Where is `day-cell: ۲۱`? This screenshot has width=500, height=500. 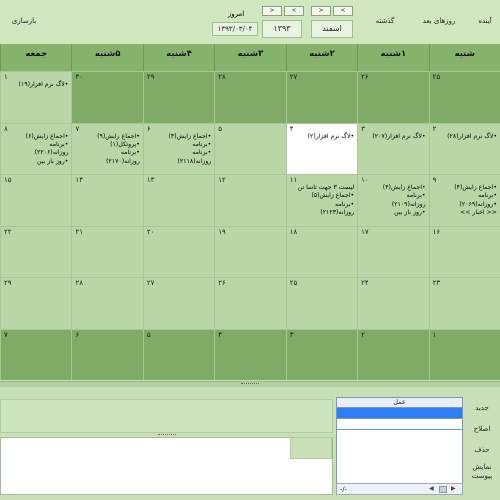
day-cell: ۲۱ is located at coordinates (107, 251).